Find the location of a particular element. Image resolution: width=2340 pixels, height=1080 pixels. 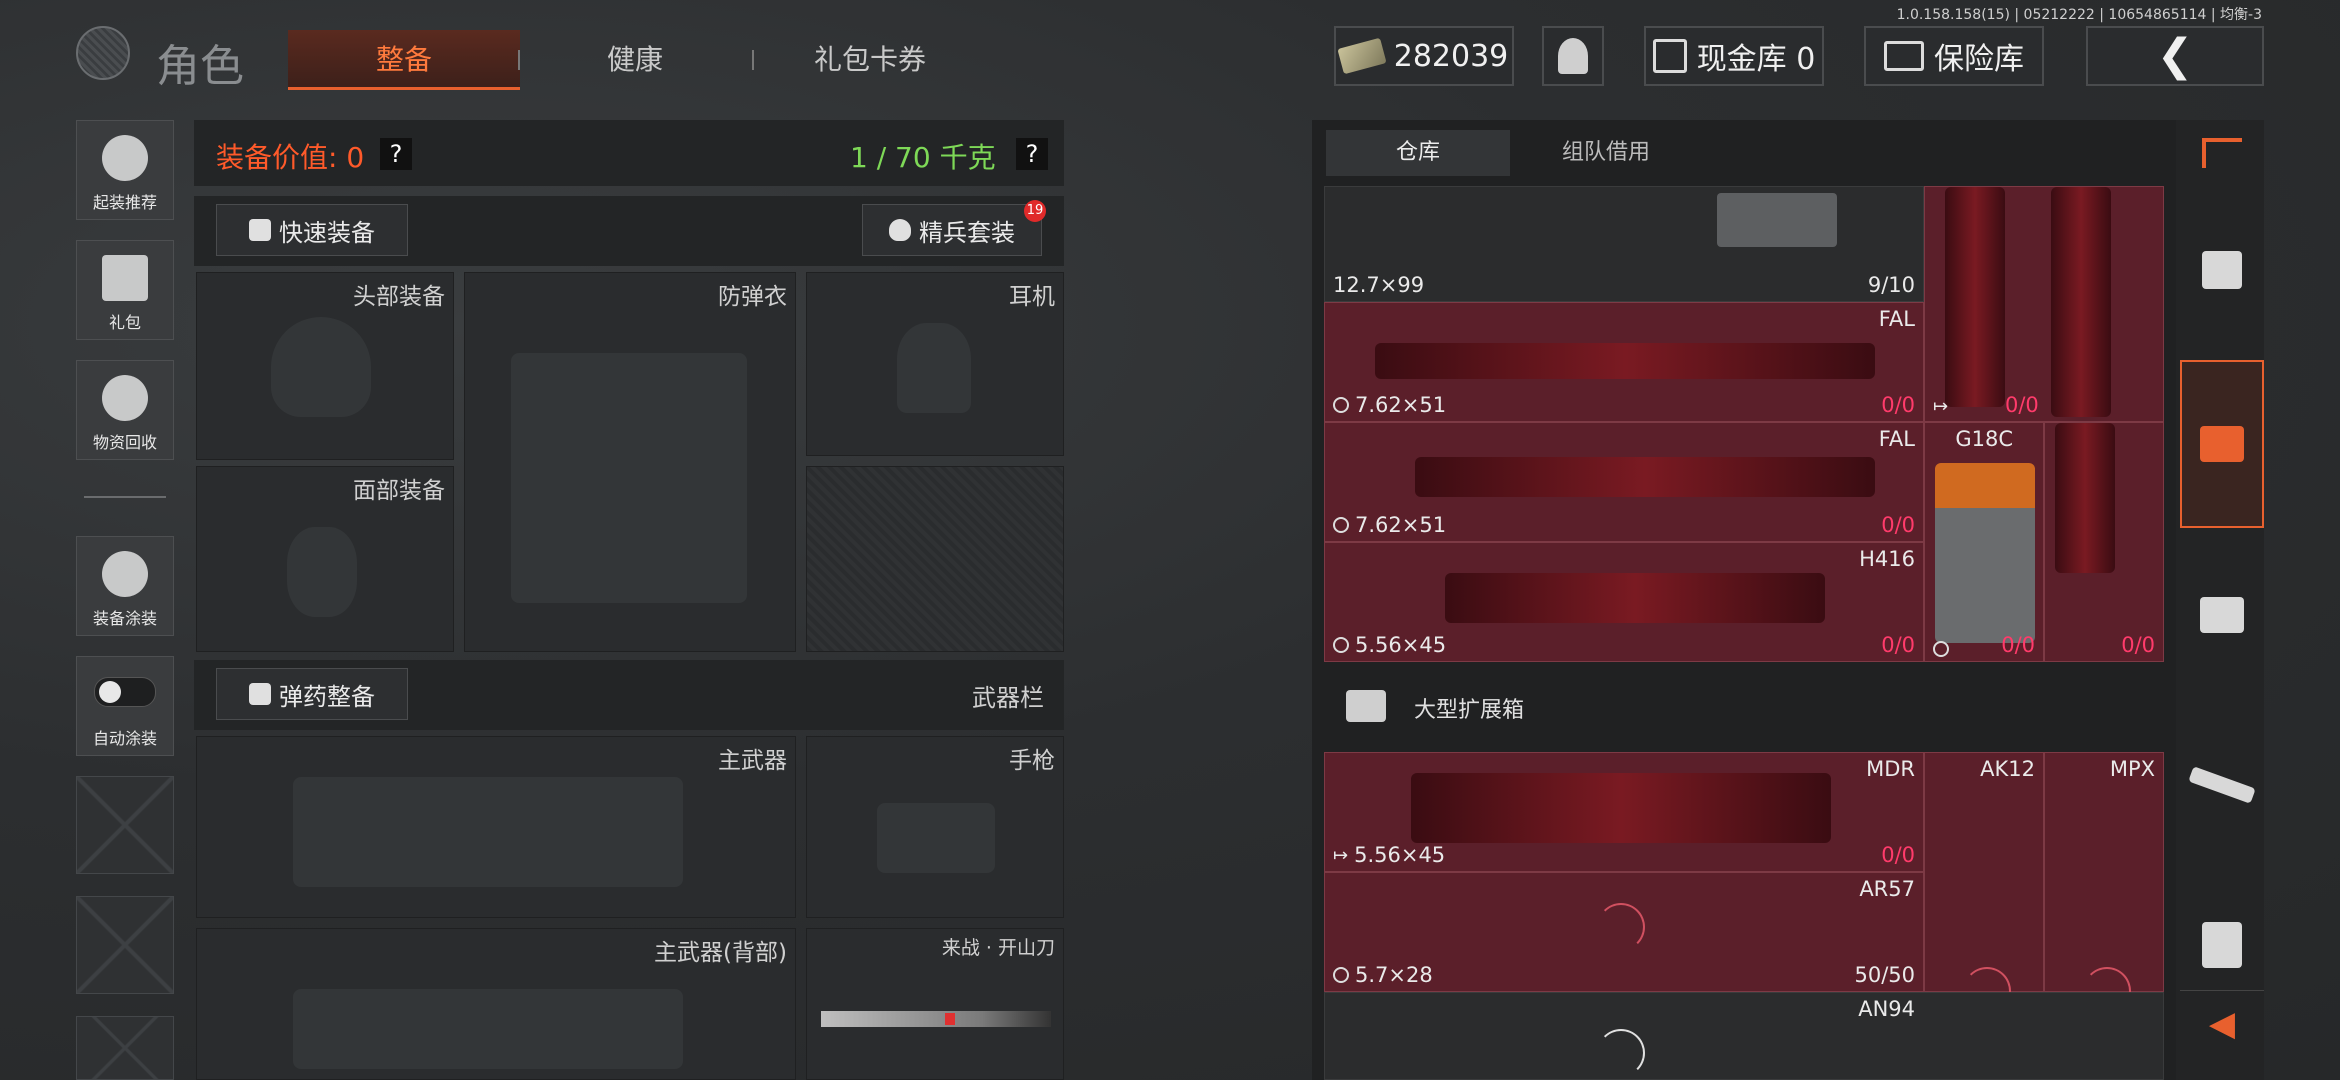

weapon-name: MDR is located at coordinates (1890, 769).